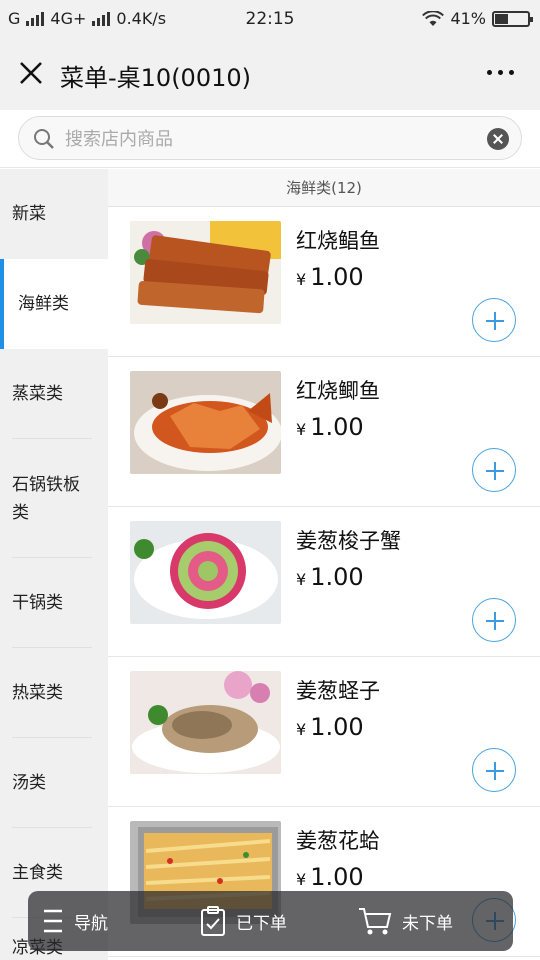 This screenshot has height=960, width=540. Describe the element at coordinates (375, 921) in the screenshot. I see `cart-icon` at that location.